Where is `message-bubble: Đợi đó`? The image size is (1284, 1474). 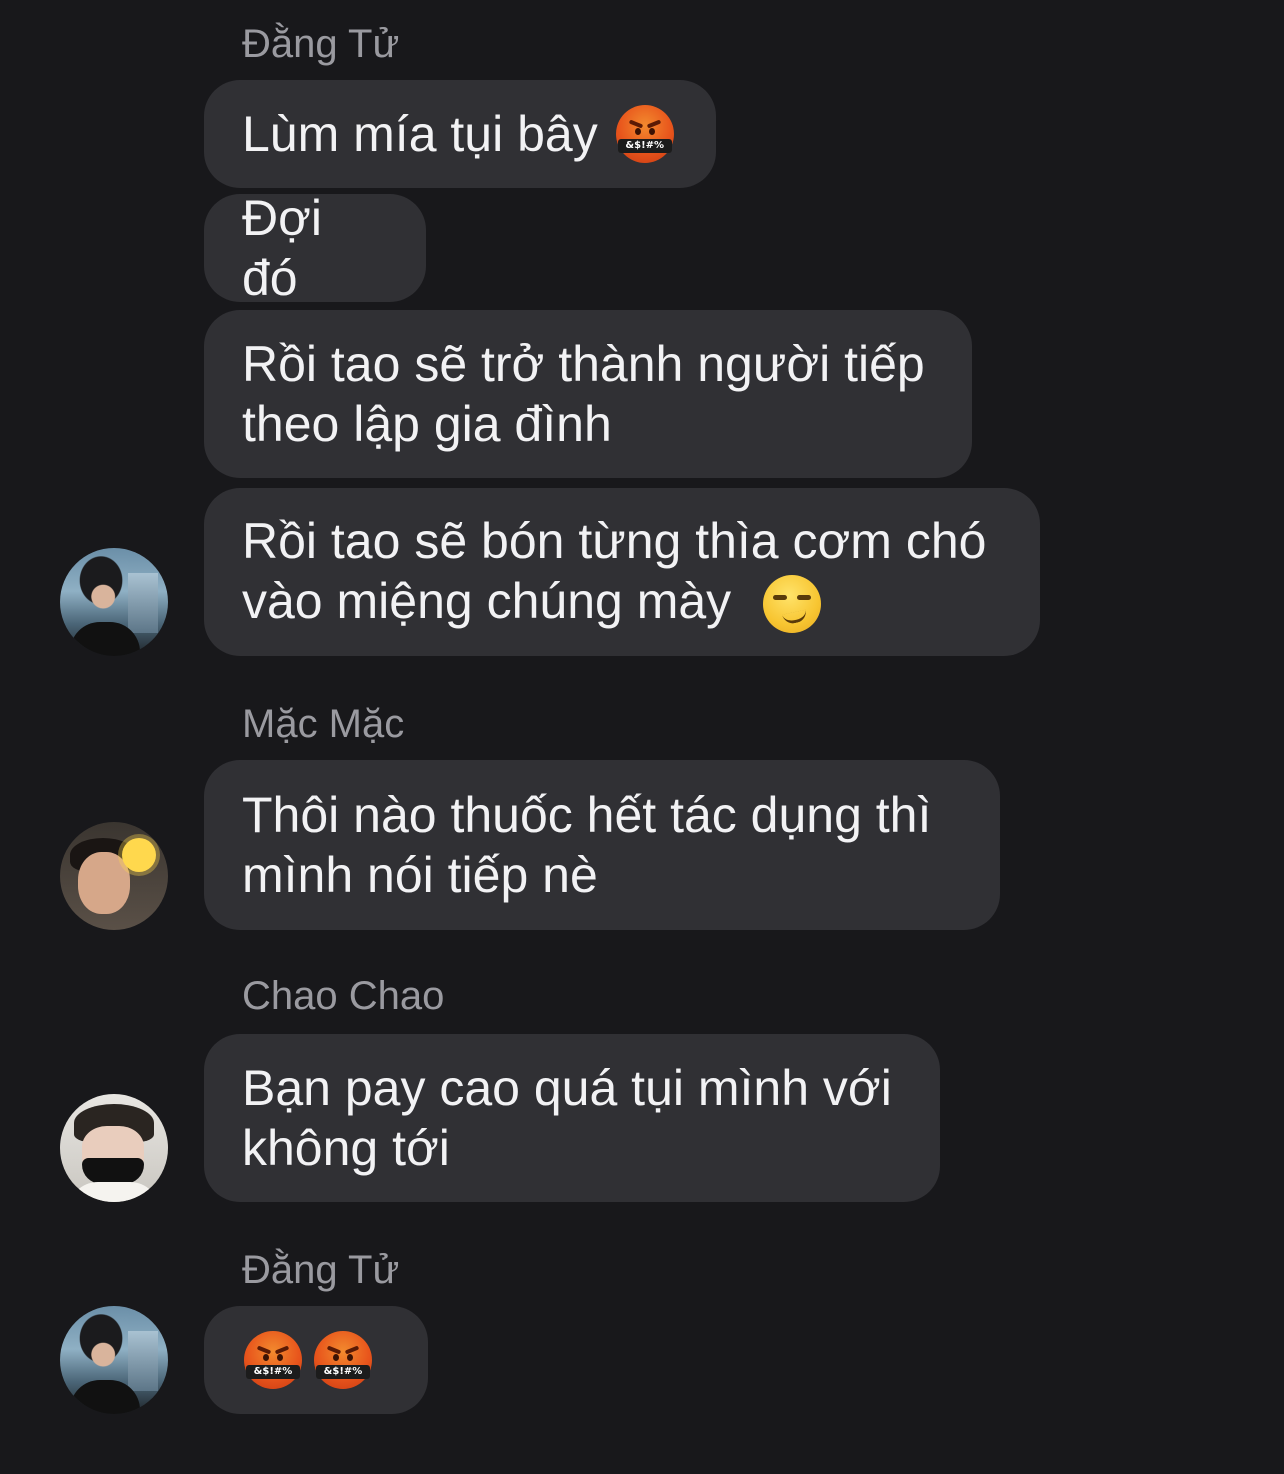
message-bubble: Đợi đó is located at coordinates (315, 248).